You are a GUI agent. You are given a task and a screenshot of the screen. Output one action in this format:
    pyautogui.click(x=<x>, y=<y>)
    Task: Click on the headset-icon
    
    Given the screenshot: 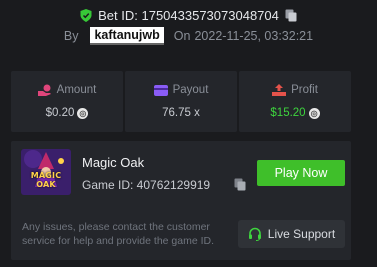 What is the action you would take?
    pyautogui.click(x=254, y=234)
    